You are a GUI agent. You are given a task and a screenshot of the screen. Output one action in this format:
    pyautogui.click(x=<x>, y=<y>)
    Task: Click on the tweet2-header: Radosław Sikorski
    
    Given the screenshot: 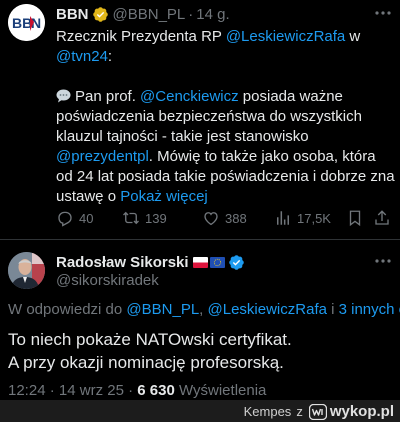 What is the action you would take?
    pyautogui.click(x=150, y=262)
    